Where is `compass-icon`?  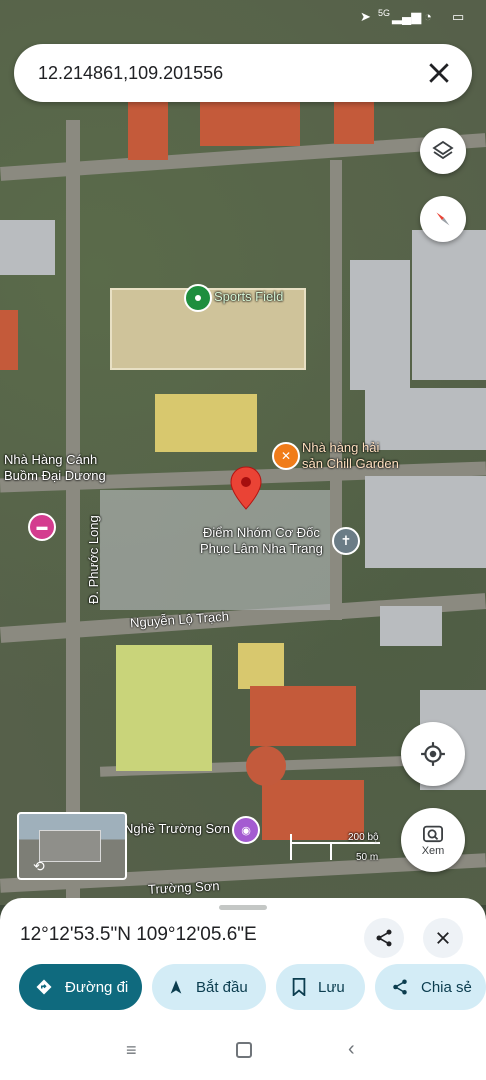
compass-icon is located at coordinates (443, 219).